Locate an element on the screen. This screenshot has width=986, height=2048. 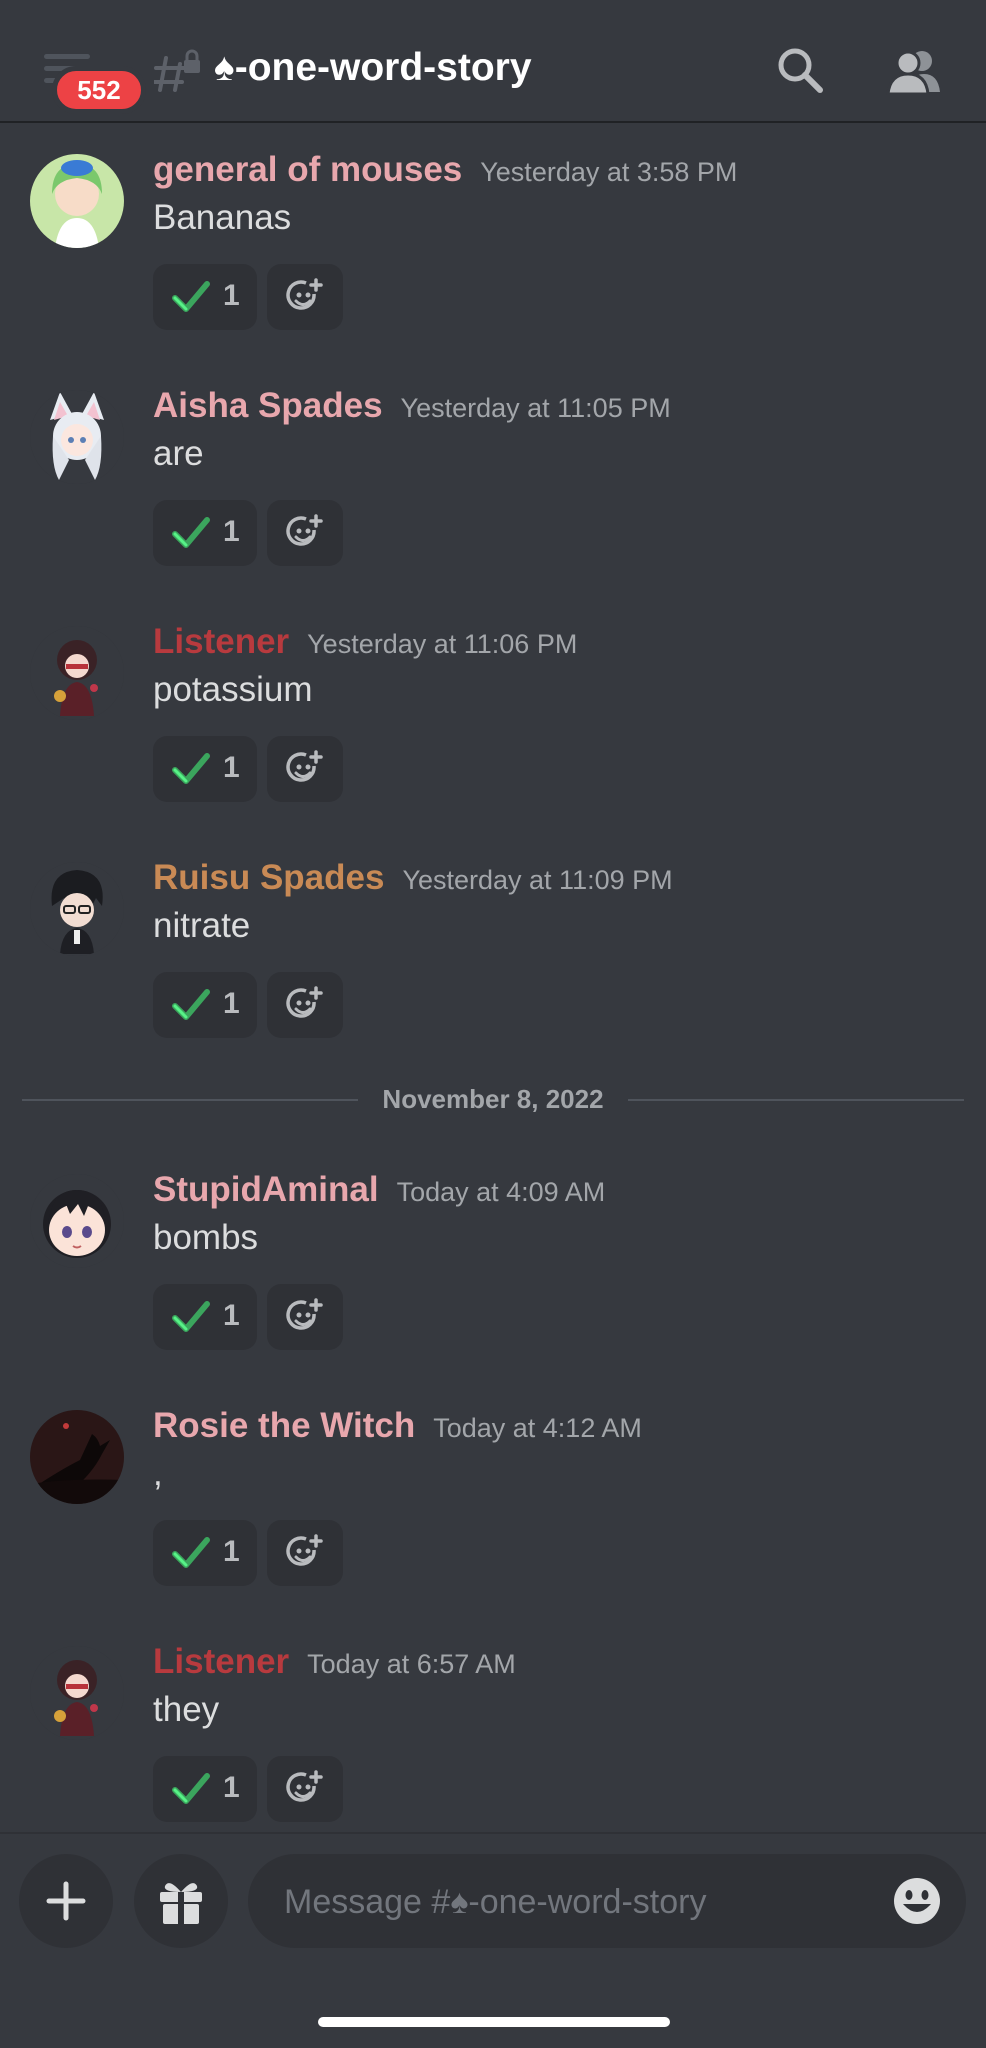
username: Ruisu Spades is located at coordinates (268, 877).